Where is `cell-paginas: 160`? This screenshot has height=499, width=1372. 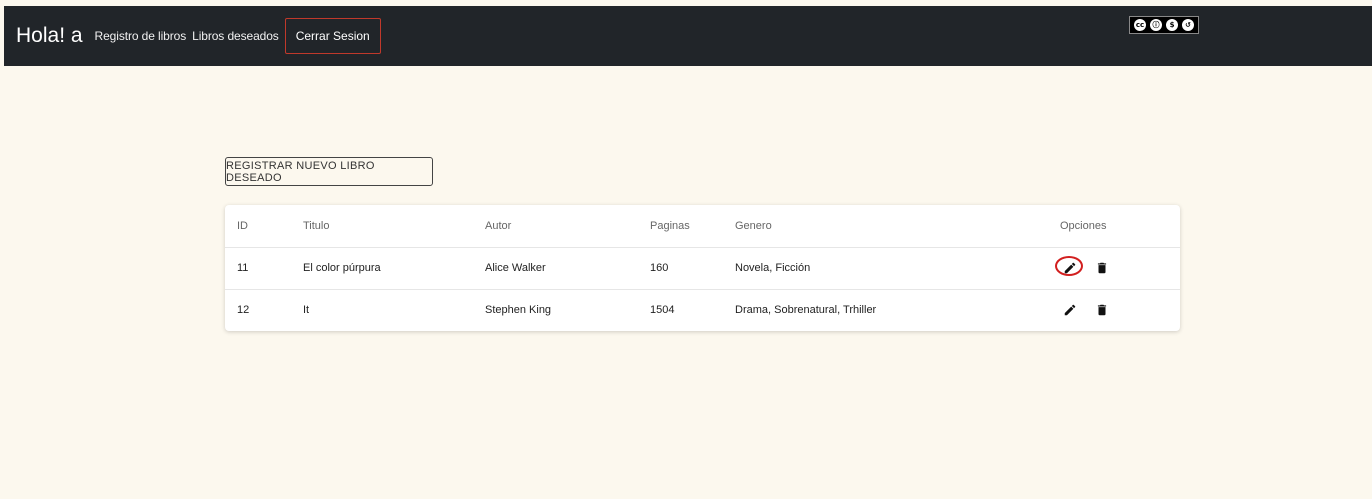
cell-paginas: 160 is located at coordinates (659, 268).